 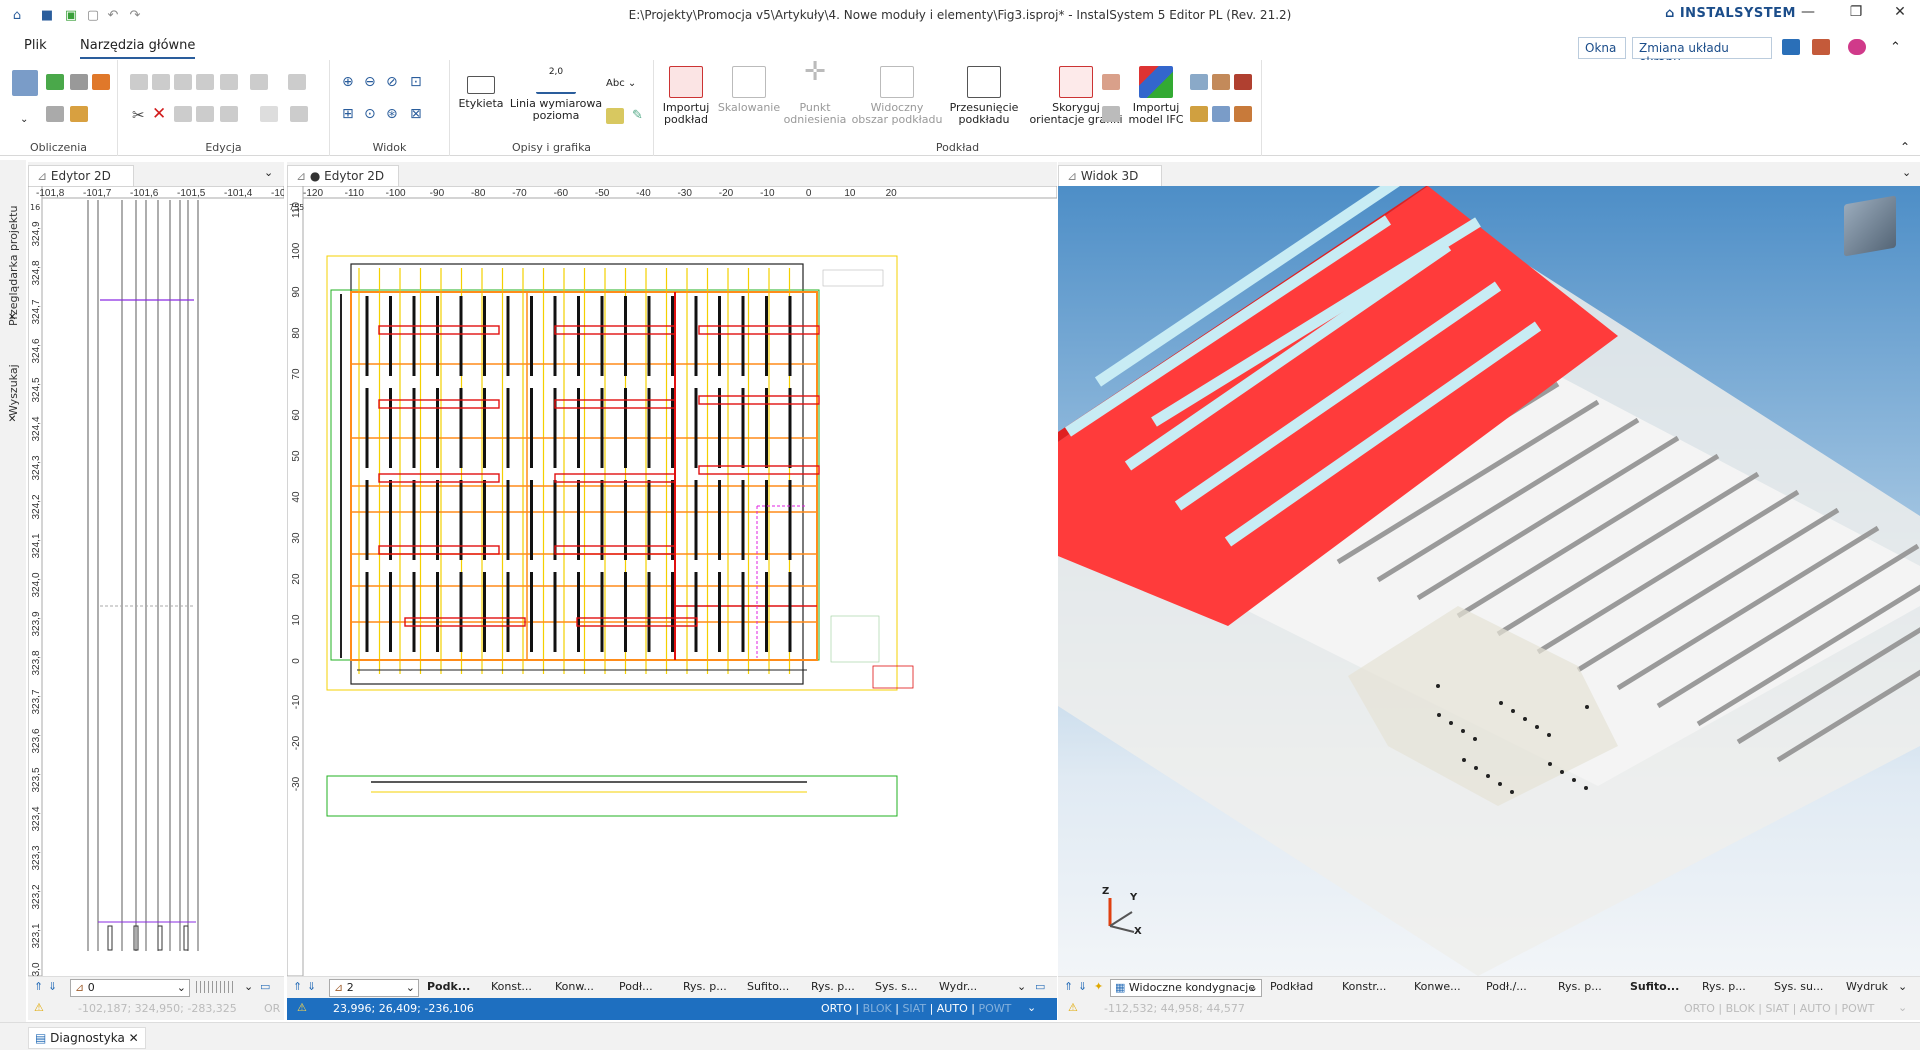 What do you see at coordinates (1040, 986) in the screenshot?
I see `screen-icon: ▭` at bounding box center [1040, 986].